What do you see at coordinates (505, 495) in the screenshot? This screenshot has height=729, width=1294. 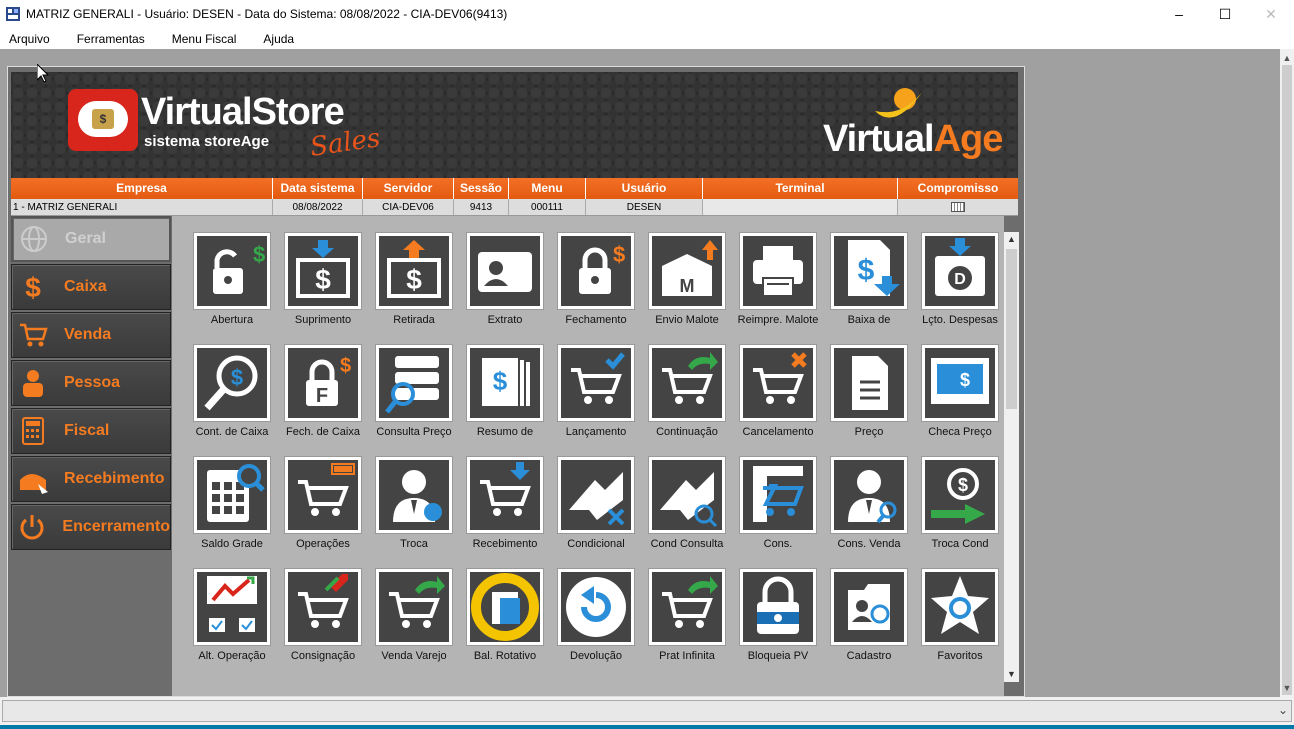 I see `tile-recebimento` at bounding box center [505, 495].